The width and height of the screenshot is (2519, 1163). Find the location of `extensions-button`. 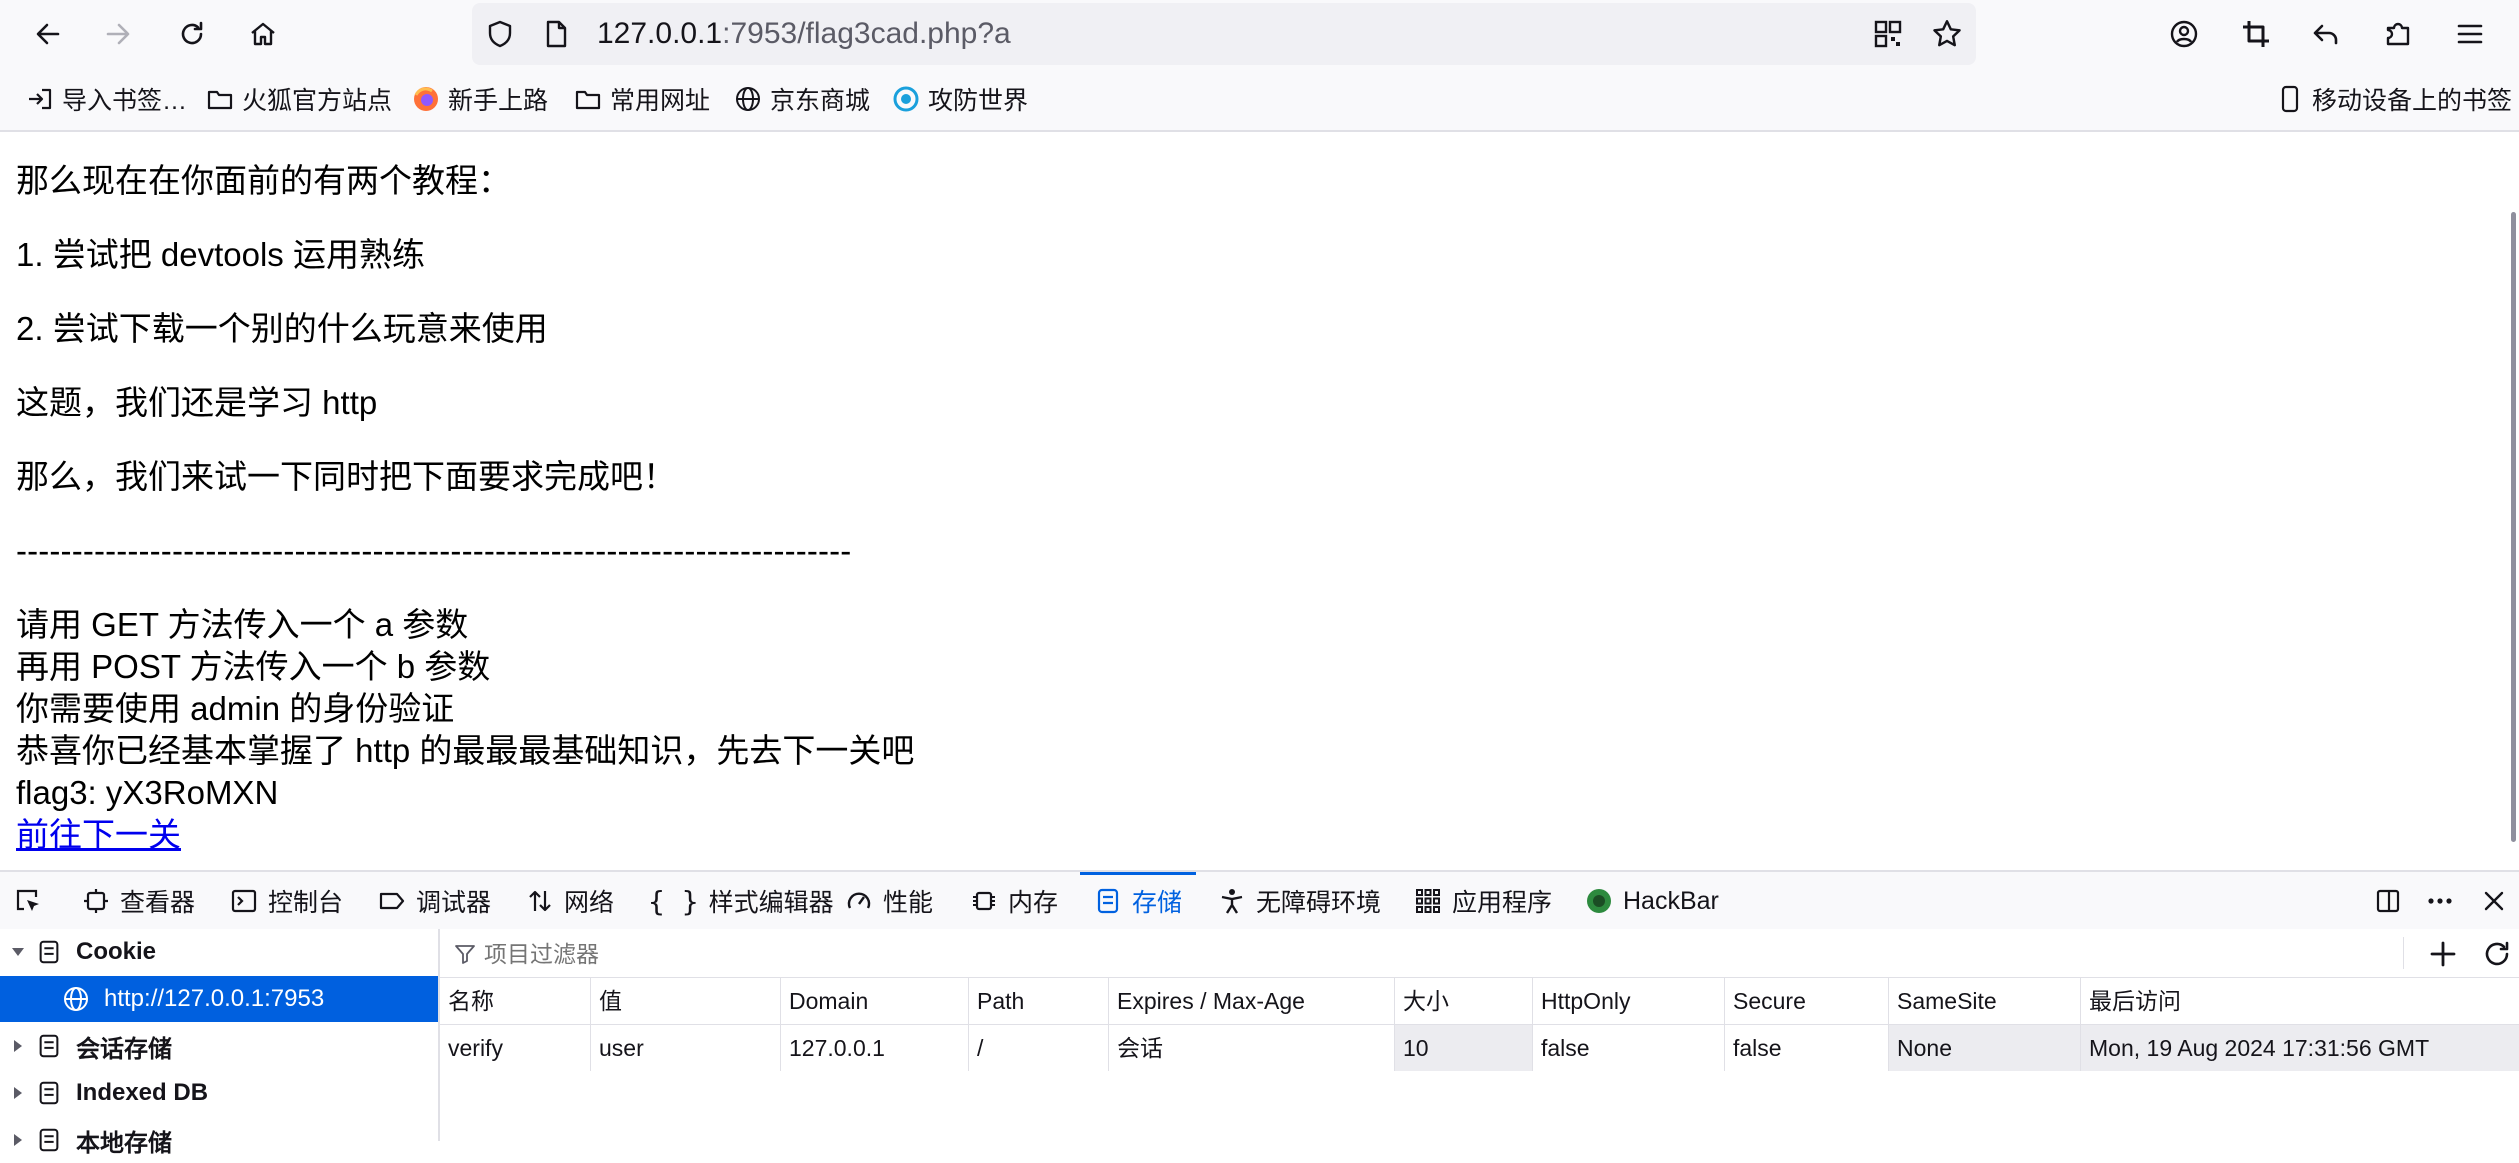

extensions-button is located at coordinates (2398, 34).